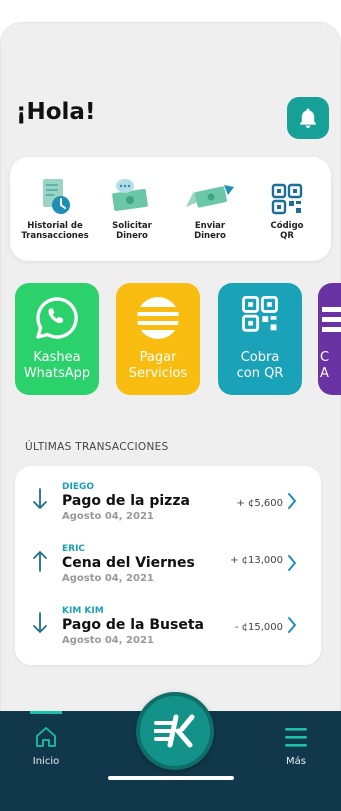  Describe the element at coordinates (126, 501) in the screenshot. I see `transaction-title: Pago de la pizza` at that location.